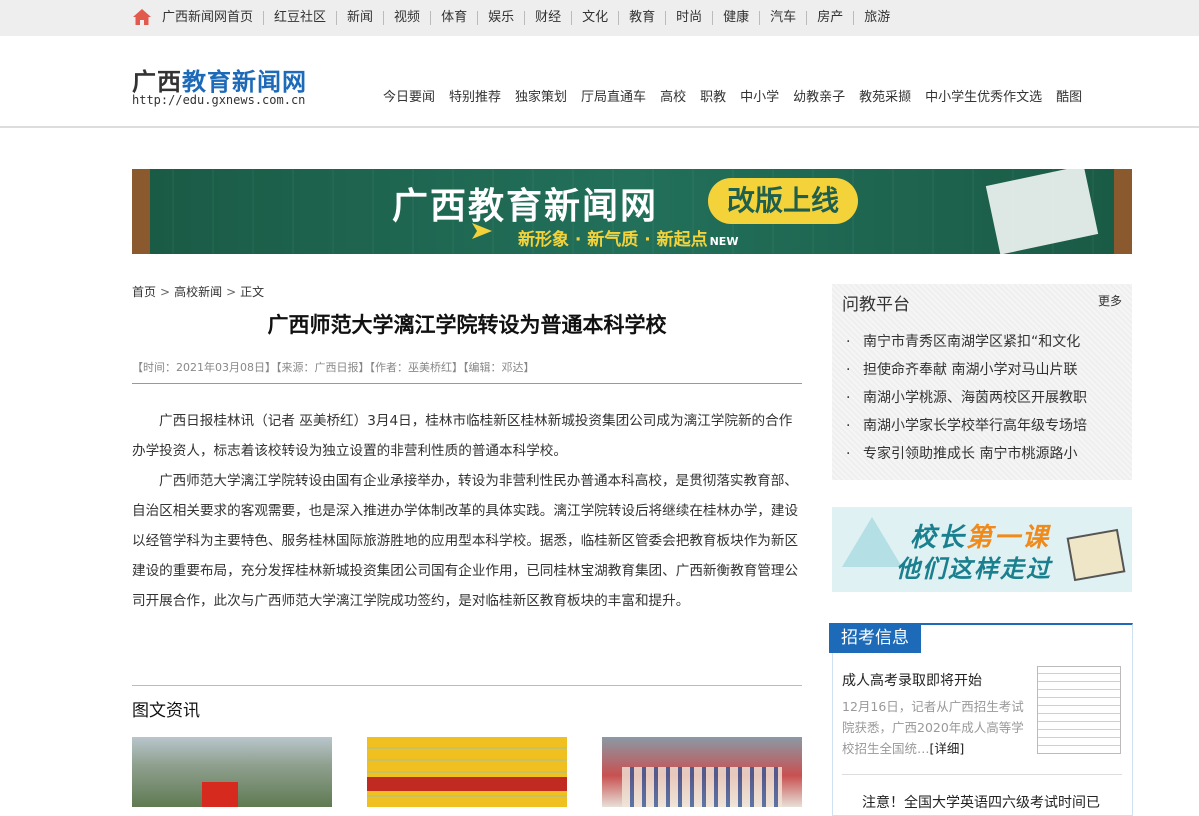 Image resolution: width=1199 pixels, height=816 pixels. I want to click on book-icon, so click(1096, 555).